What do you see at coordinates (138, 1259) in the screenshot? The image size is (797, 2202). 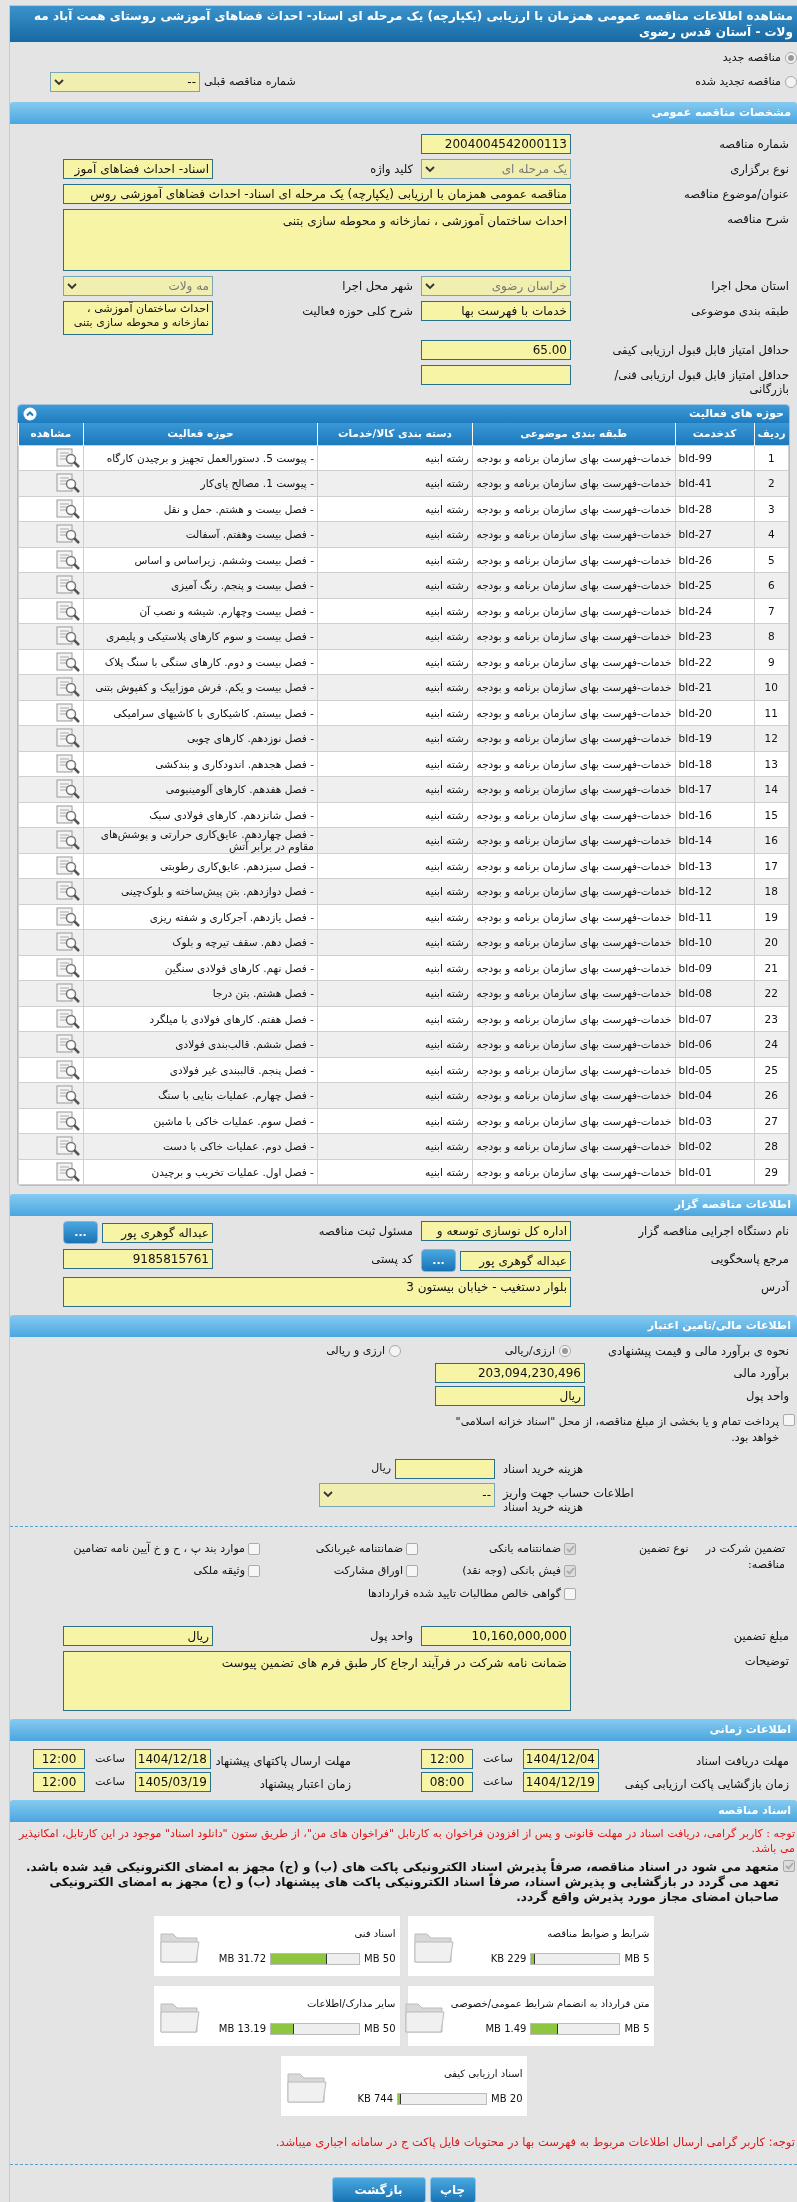 I see `input-field: 9185815761` at bounding box center [138, 1259].